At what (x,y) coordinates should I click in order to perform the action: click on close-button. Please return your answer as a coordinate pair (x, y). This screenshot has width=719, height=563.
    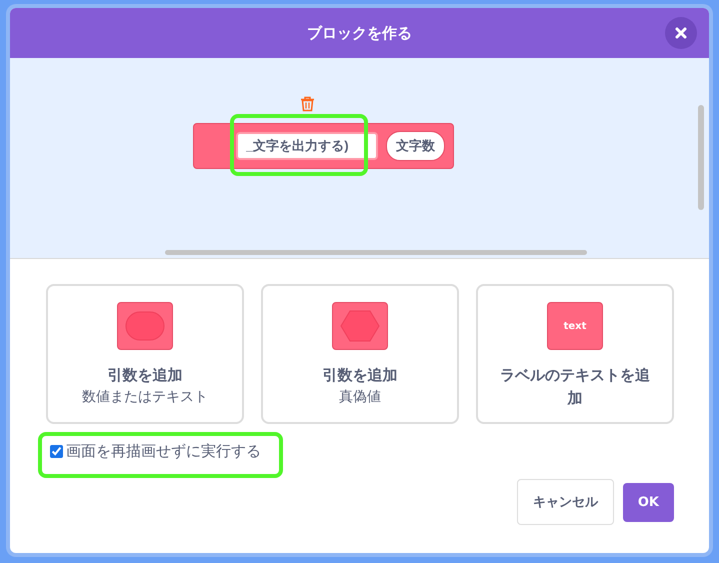
    Looking at the image, I should click on (681, 33).